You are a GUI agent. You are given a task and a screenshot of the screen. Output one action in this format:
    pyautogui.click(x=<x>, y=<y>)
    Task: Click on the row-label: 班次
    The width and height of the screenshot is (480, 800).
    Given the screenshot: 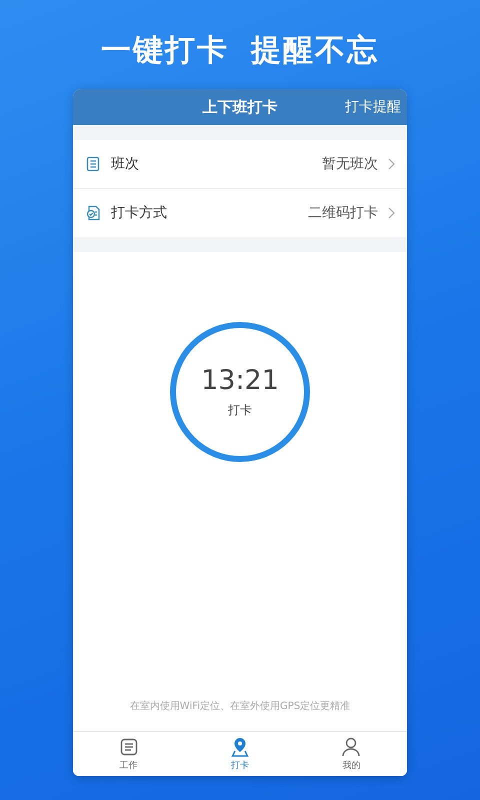 What is the action you would take?
    pyautogui.click(x=125, y=164)
    